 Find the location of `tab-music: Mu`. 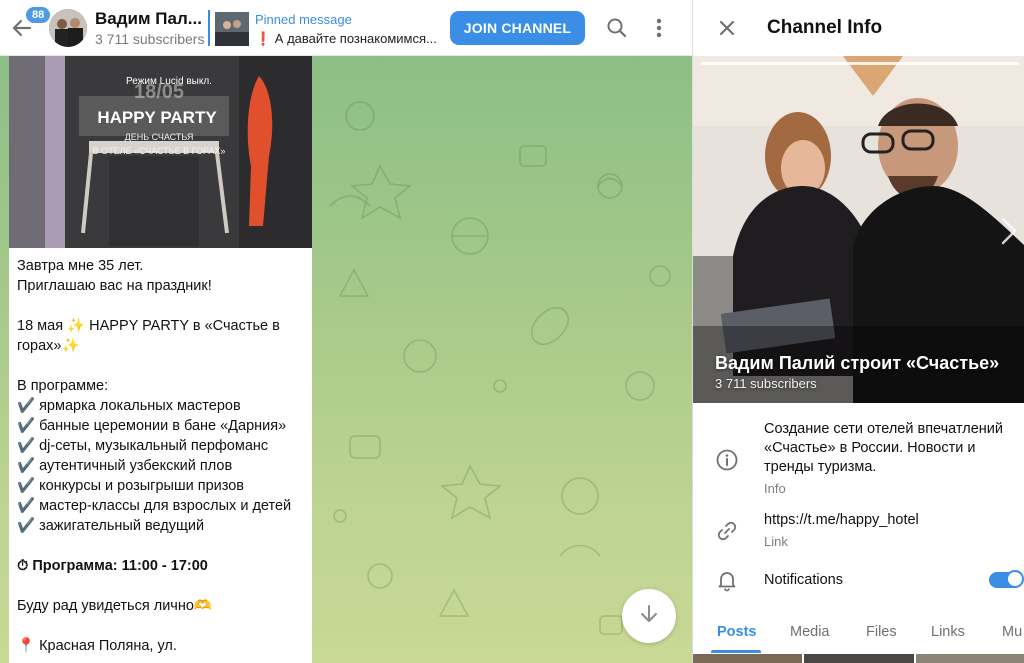

tab-music: Mu is located at coordinates (1012, 632).